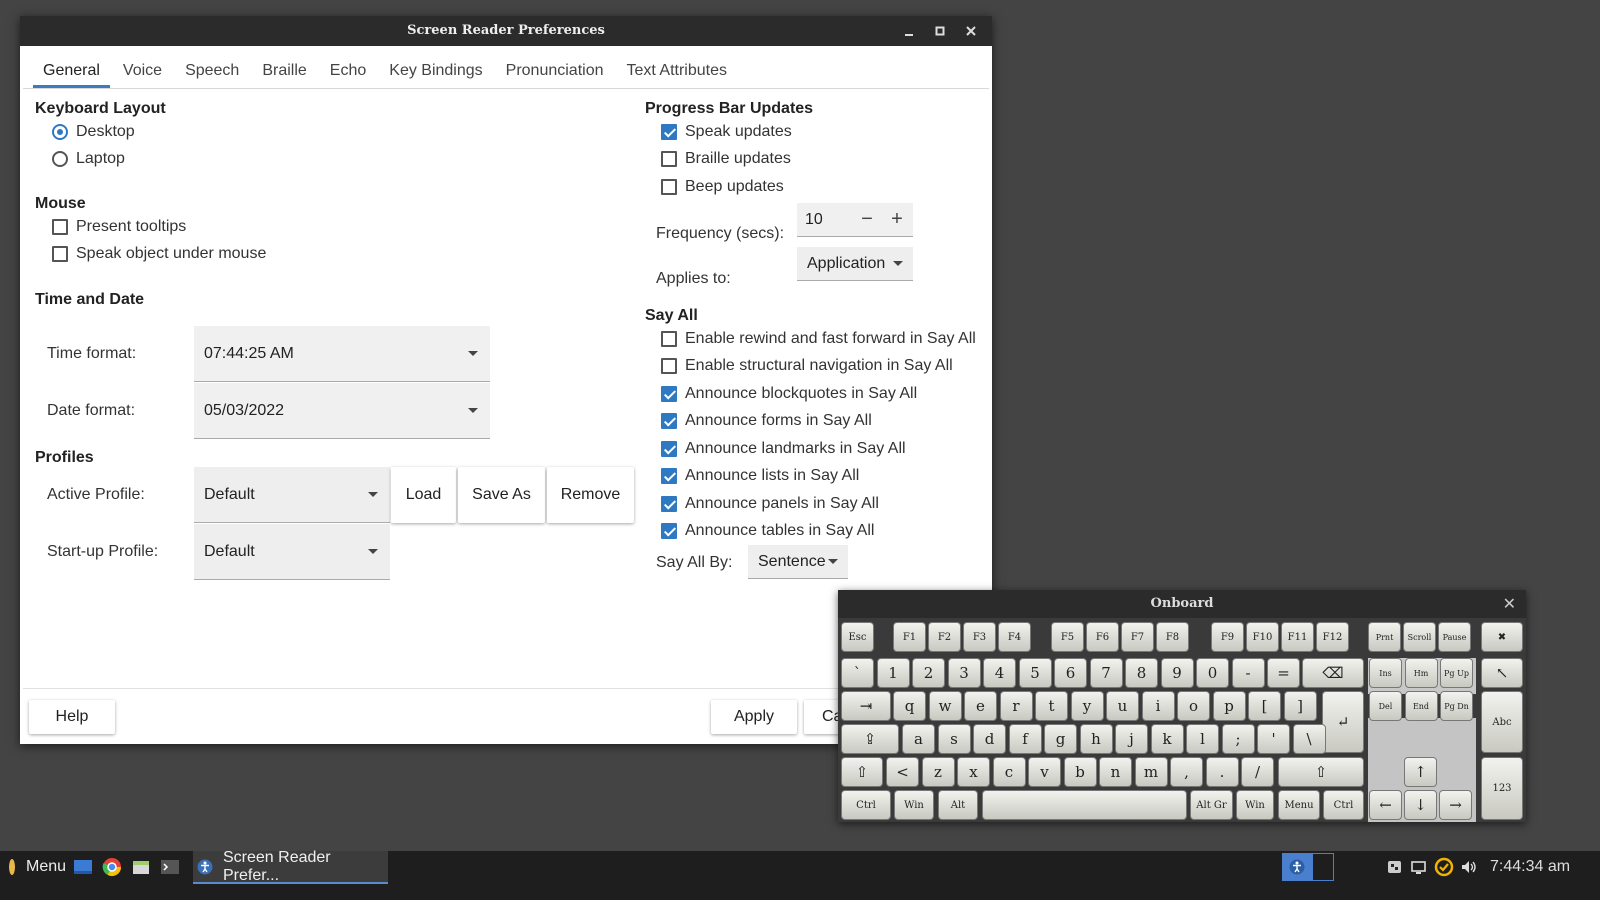  I want to click on plus-button: +, so click(897, 219).